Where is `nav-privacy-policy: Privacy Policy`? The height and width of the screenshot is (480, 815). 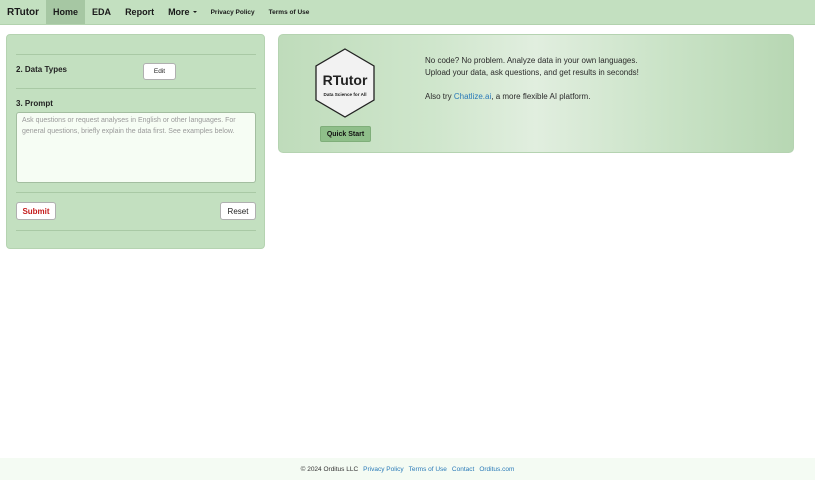 nav-privacy-policy: Privacy Policy is located at coordinates (233, 12).